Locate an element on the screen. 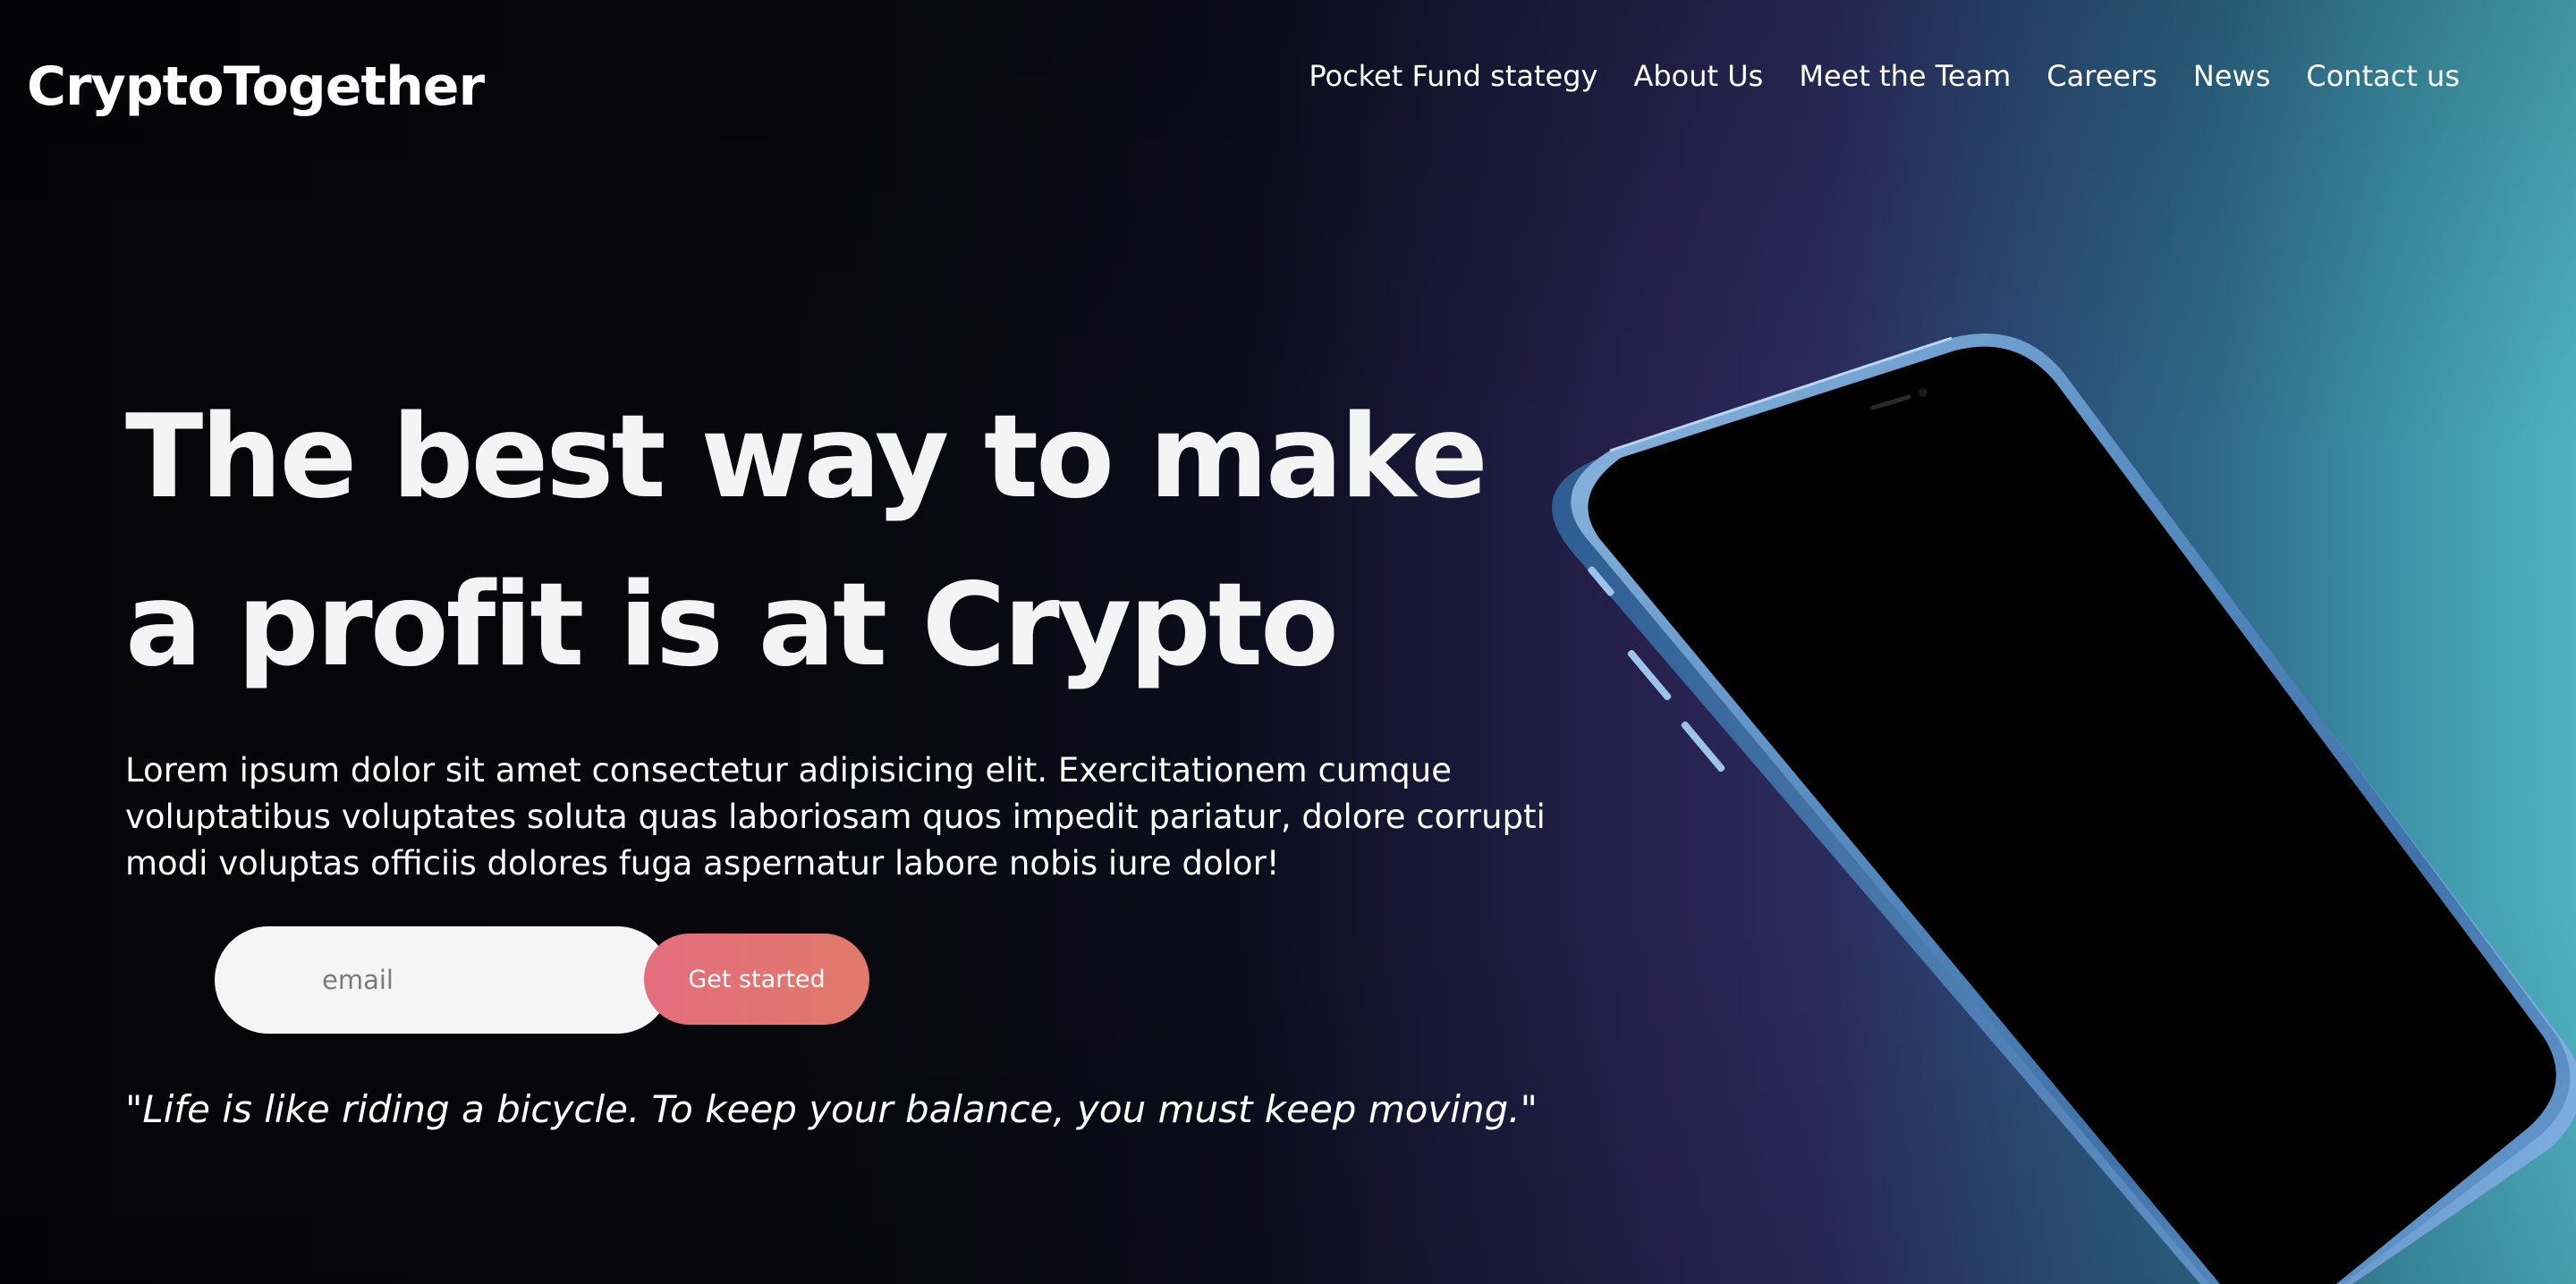 This screenshot has height=1284, width=2576. email-input is located at coordinates (443, 980).